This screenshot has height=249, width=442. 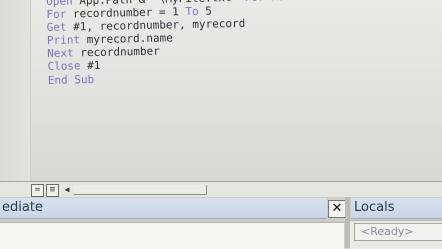 What do you see at coordinates (140, 190) in the screenshot?
I see `horizontal-scrollbar` at bounding box center [140, 190].